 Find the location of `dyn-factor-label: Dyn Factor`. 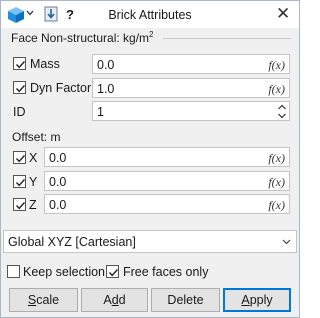

dyn-factor-label: Dyn Factor is located at coordinates (61, 88).